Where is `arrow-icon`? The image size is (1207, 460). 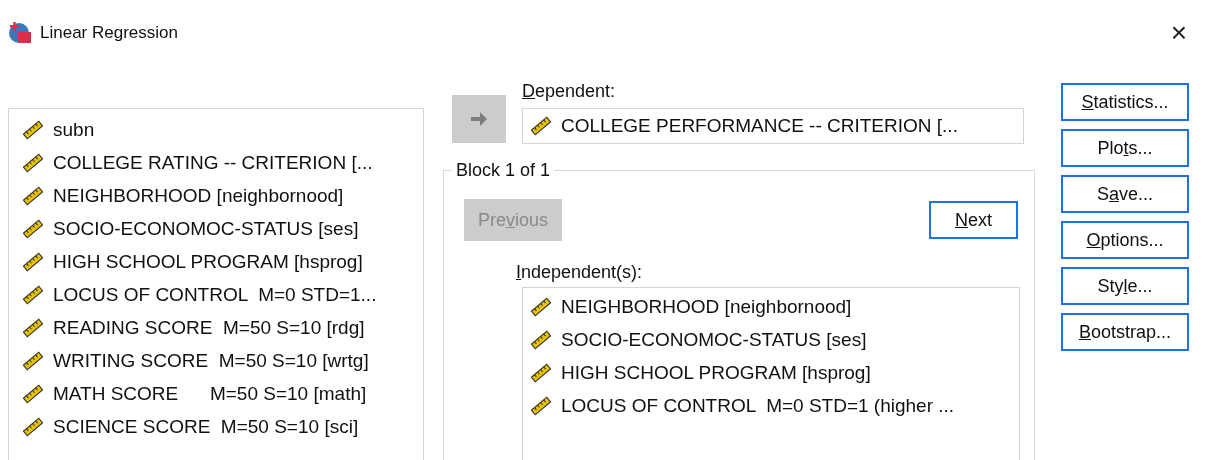 arrow-icon is located at coordinates (479, 119).